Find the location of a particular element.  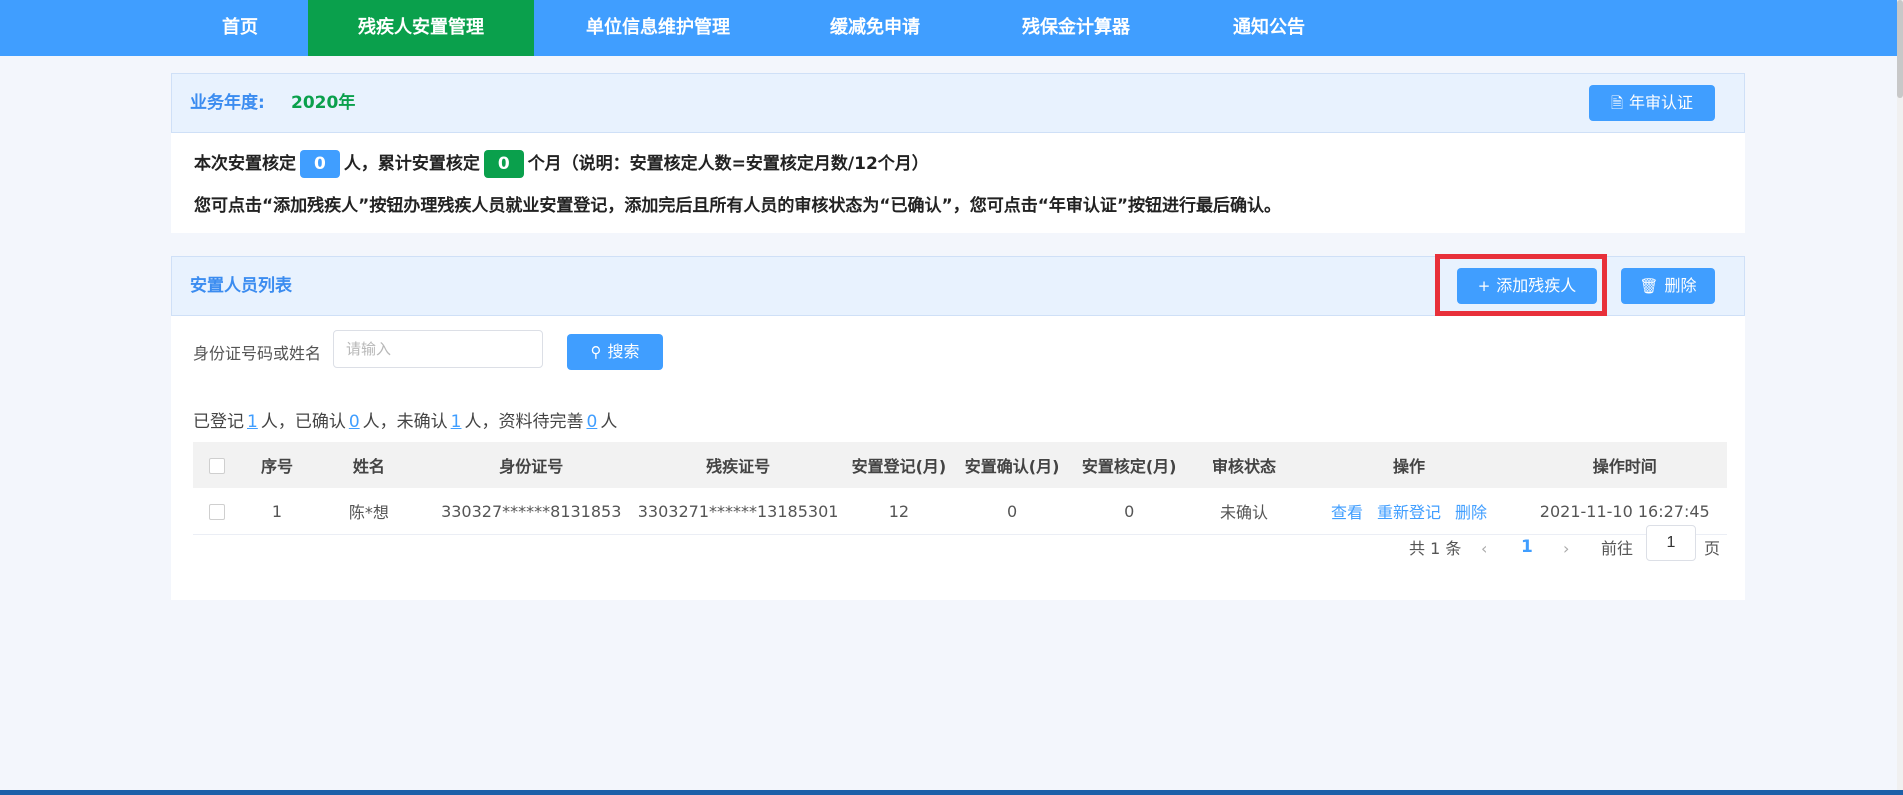

cell-id-number: 330327******8131853 is located at coordinates (531, 511).